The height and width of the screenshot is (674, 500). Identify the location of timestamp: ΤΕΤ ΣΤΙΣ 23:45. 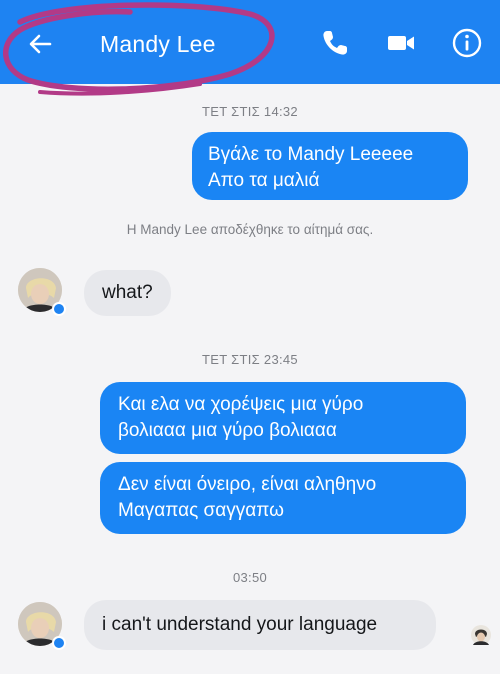
(250, 359).